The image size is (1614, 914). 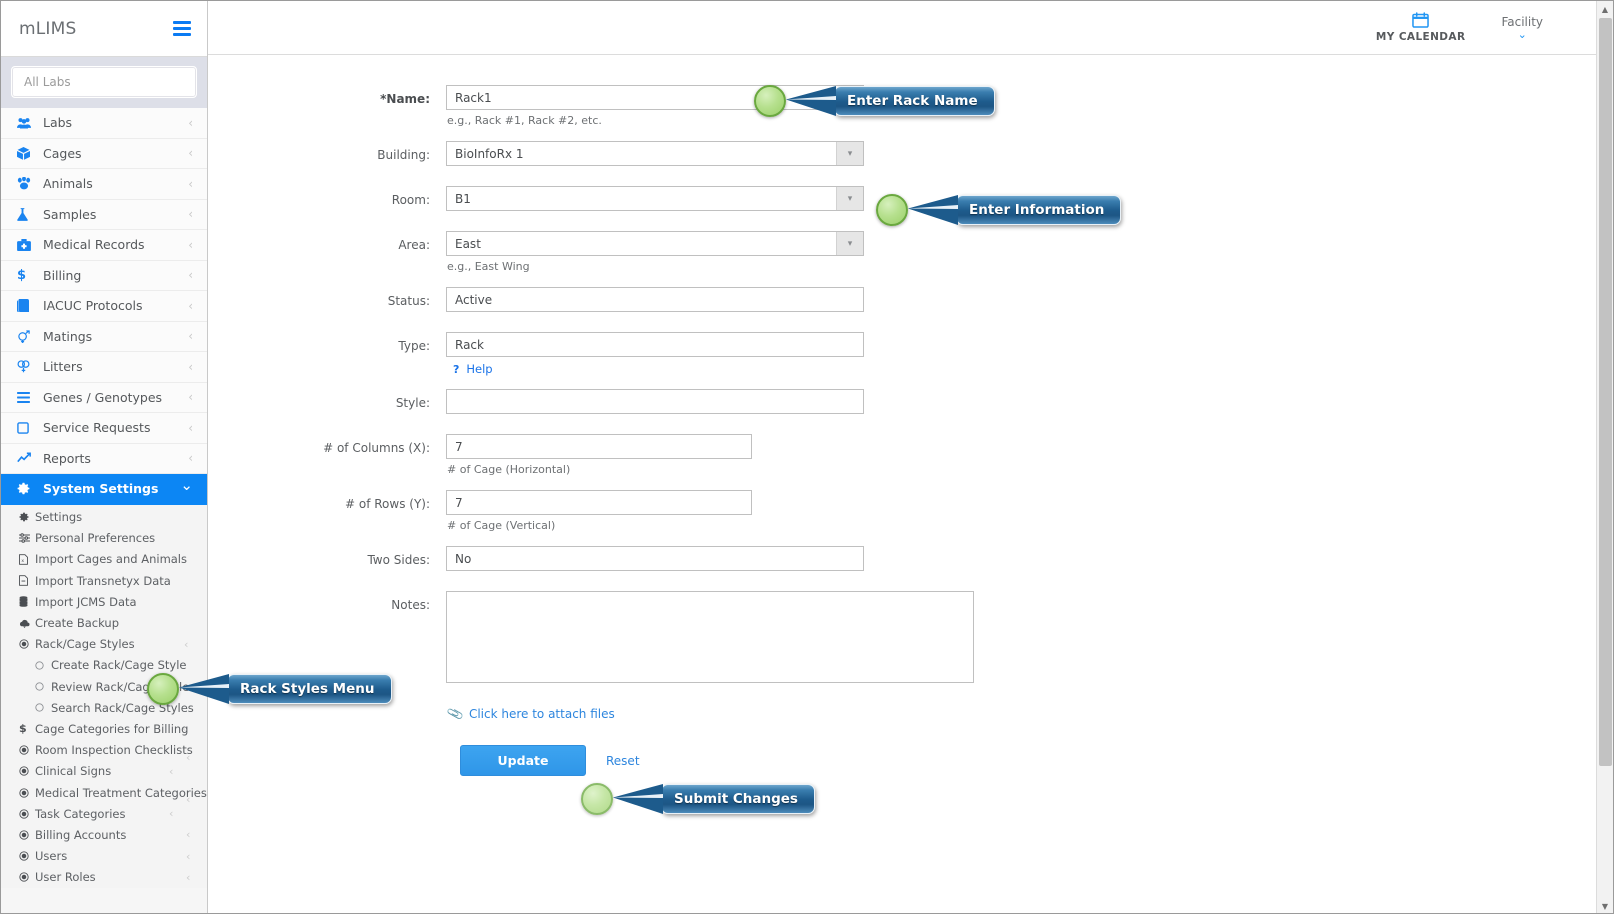 I want to click on submenu-item-rack-cage-styles: Rack/Cage Styles ‹, so click(x=104, y=644).